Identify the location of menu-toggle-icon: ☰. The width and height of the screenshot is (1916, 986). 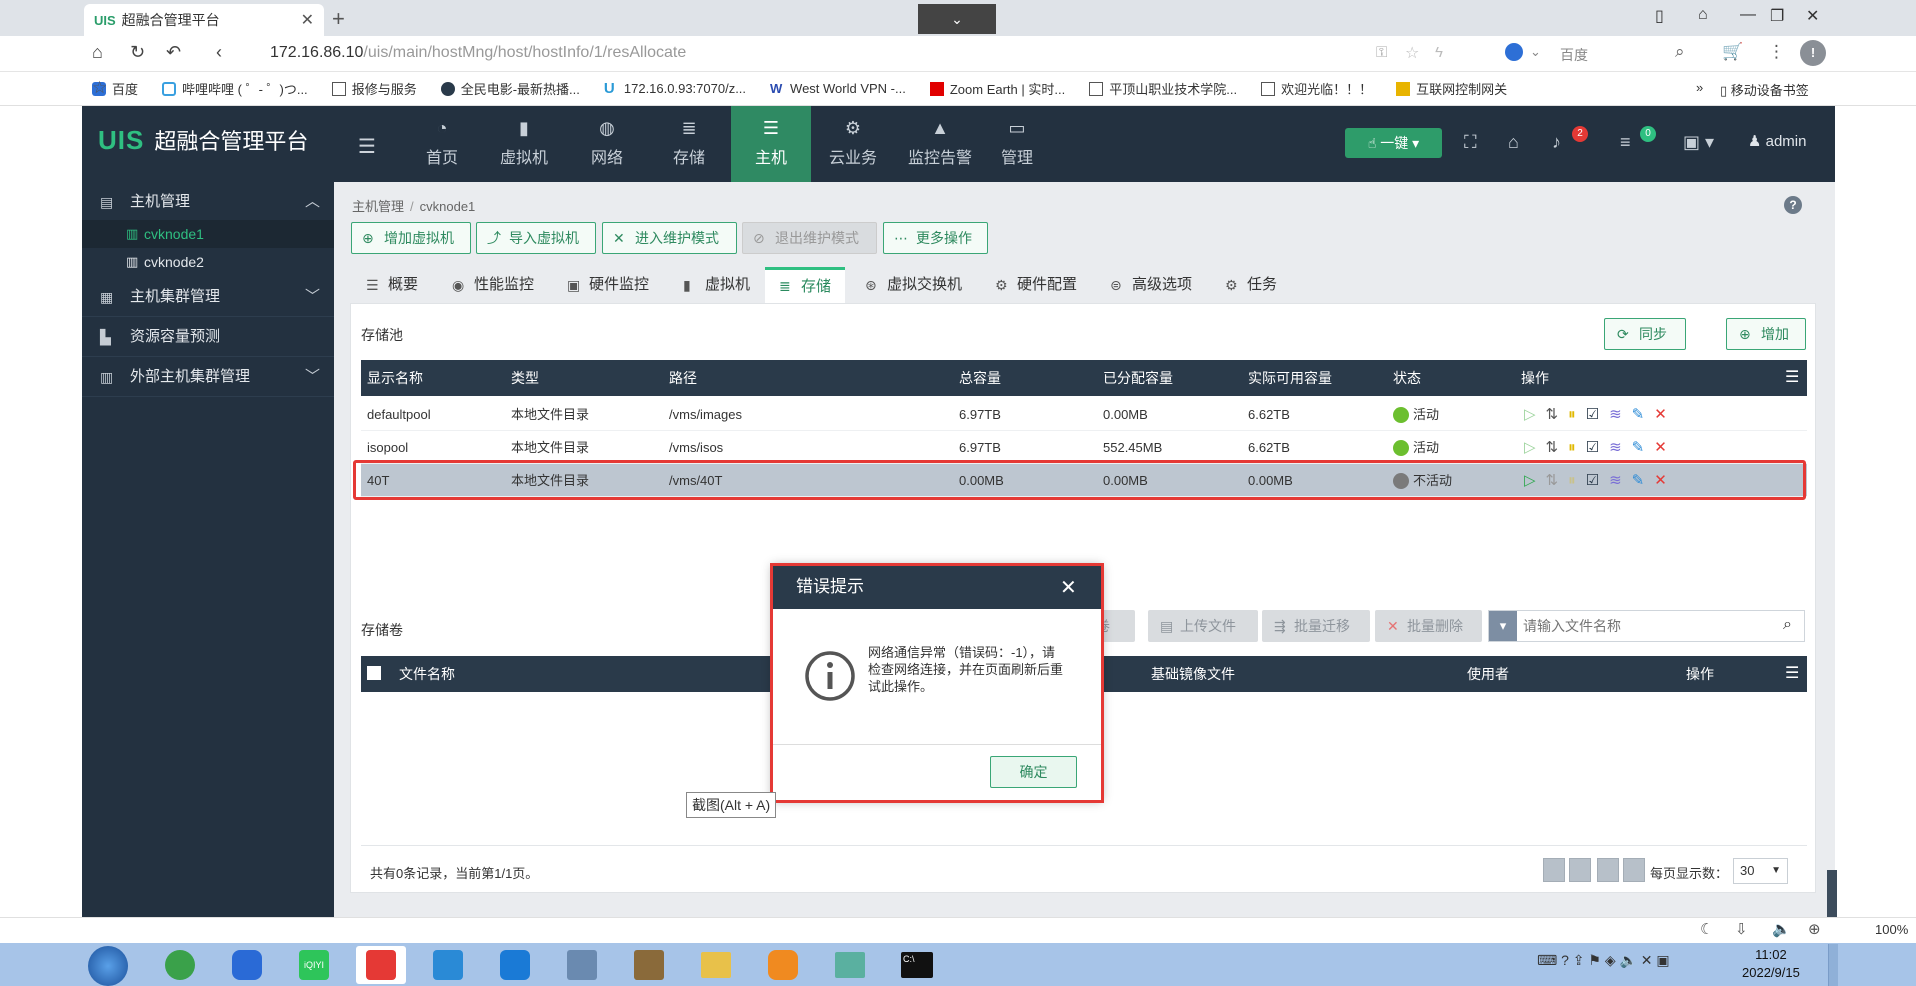
(367, 146).